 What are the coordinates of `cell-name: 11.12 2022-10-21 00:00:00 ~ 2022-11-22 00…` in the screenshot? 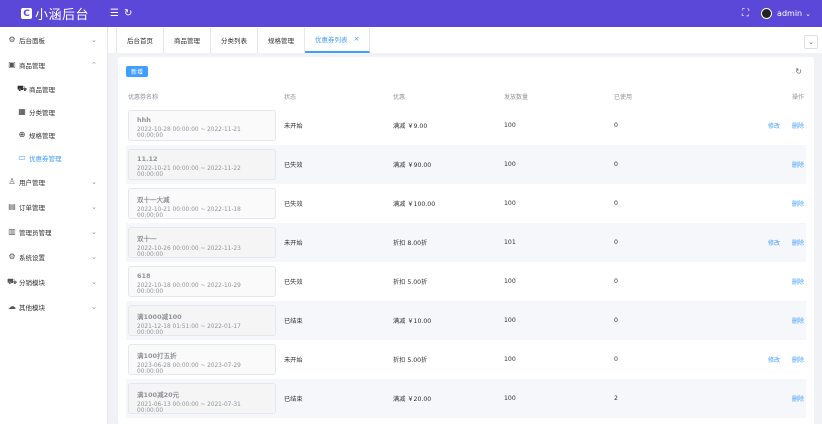 It's located at (203, 164).